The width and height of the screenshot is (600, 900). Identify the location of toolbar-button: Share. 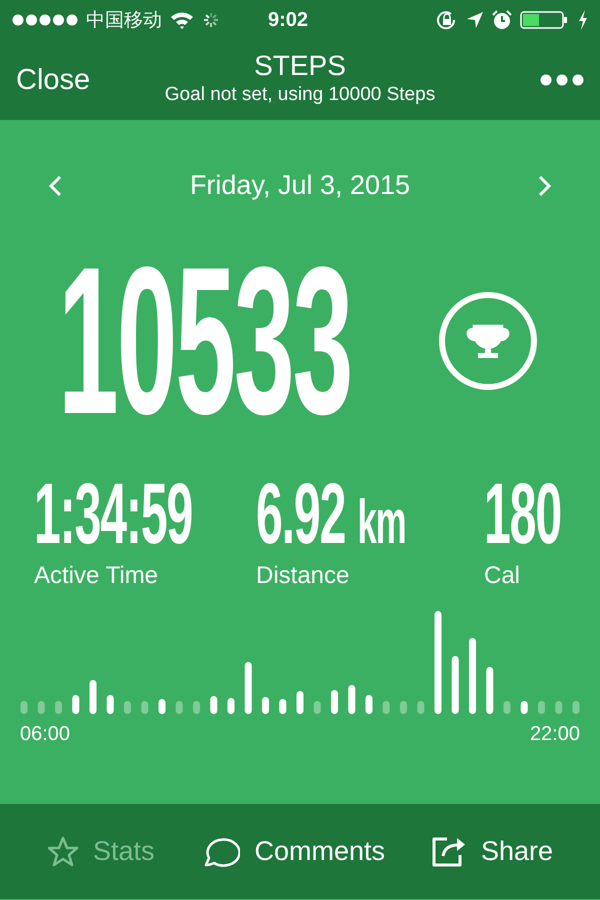
(491, 851).